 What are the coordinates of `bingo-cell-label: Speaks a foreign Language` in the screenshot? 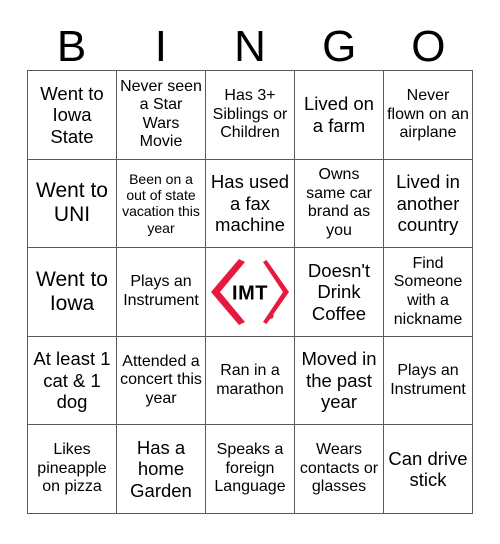 It's located at (250, 468).